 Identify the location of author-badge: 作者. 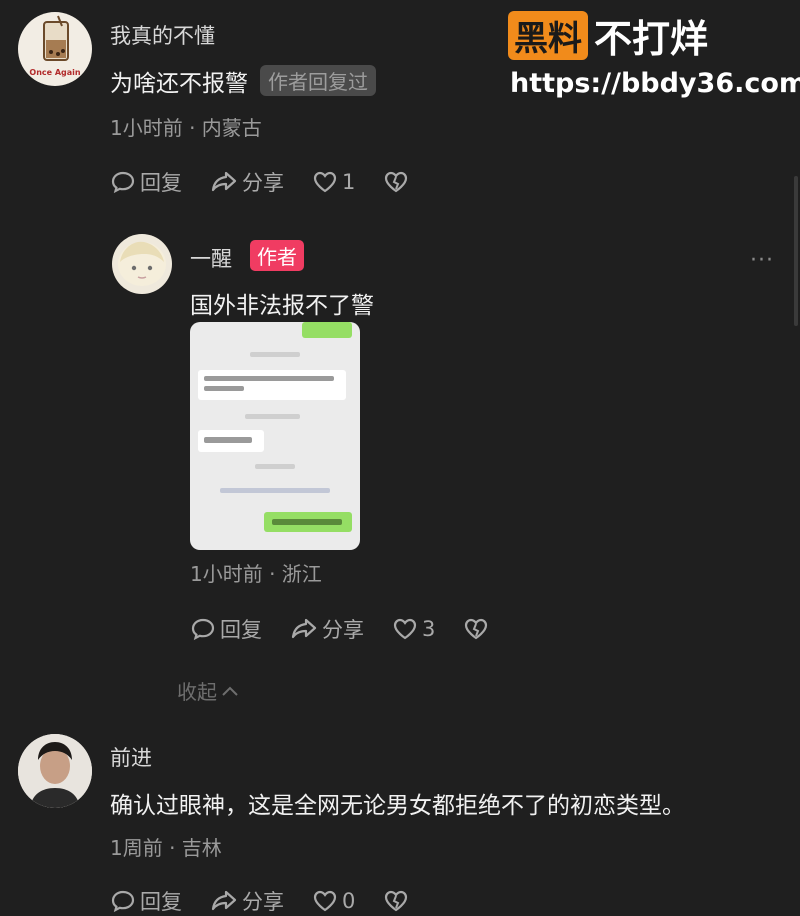
(277, 255).